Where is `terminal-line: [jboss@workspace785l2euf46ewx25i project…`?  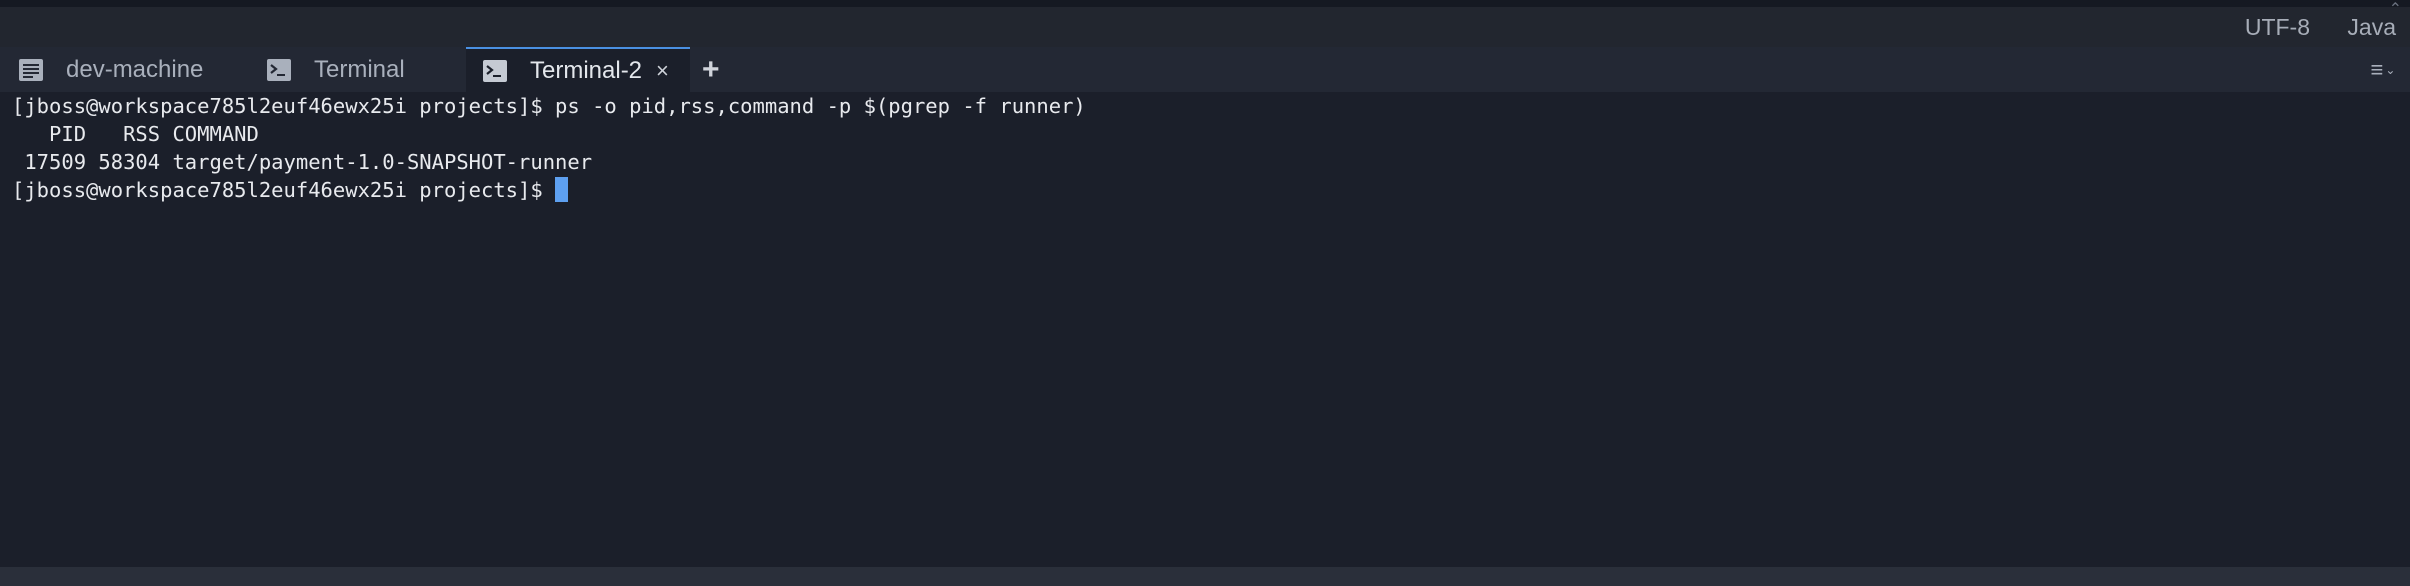 terminal-line: [jboss@workspace785l2euf46ewx25i project… is located at coordinates (549, 106).